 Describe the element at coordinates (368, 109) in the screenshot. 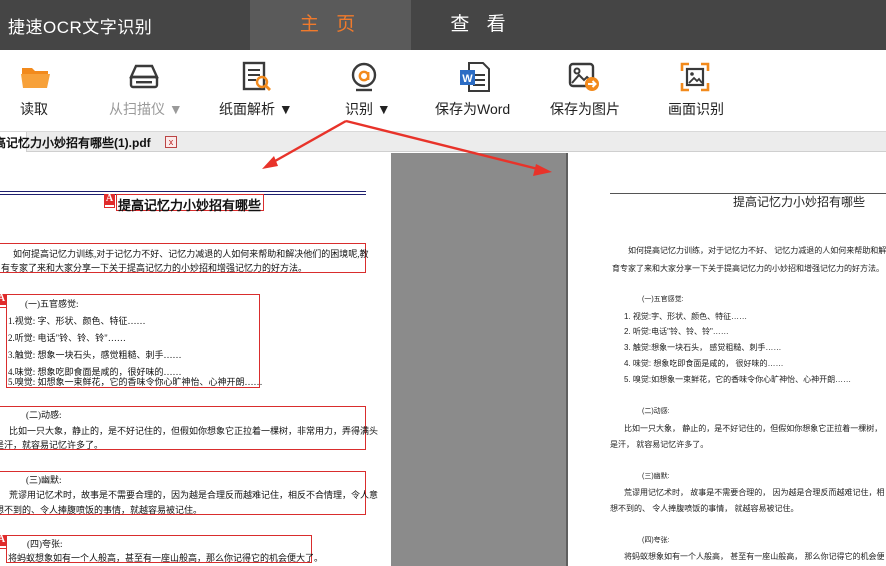

I see `recognize-label: 识别 ▼` at that location.